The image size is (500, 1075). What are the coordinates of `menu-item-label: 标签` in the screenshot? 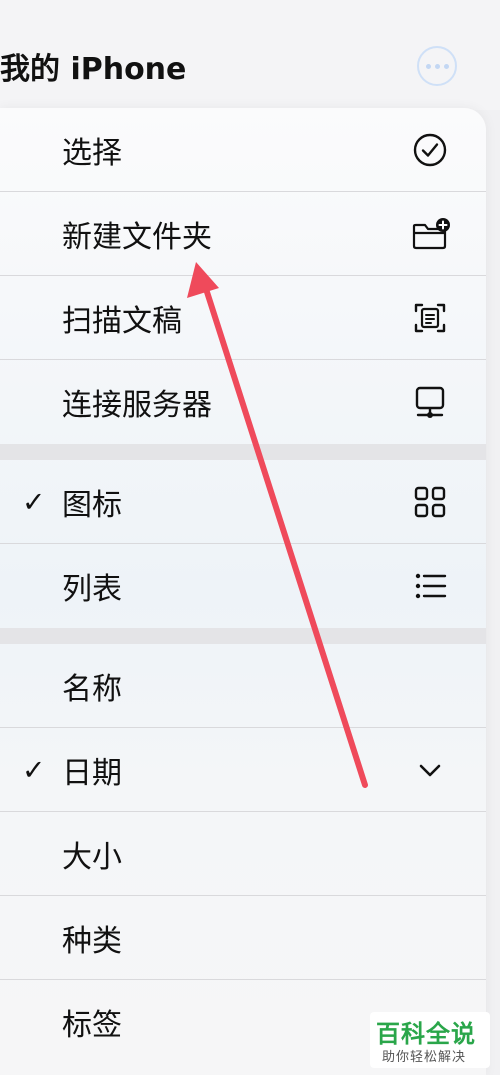 It's located at (92, 1025).